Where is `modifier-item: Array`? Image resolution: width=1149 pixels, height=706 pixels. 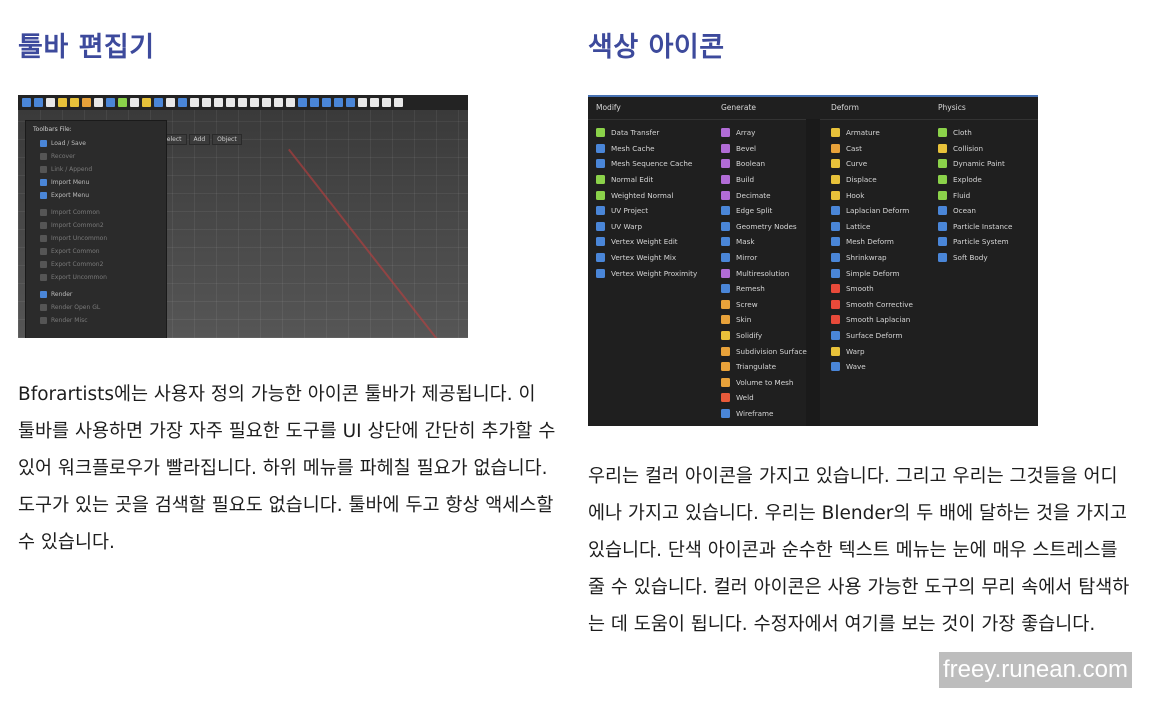 modifier-item: Array is located at coordinates (764, 133).